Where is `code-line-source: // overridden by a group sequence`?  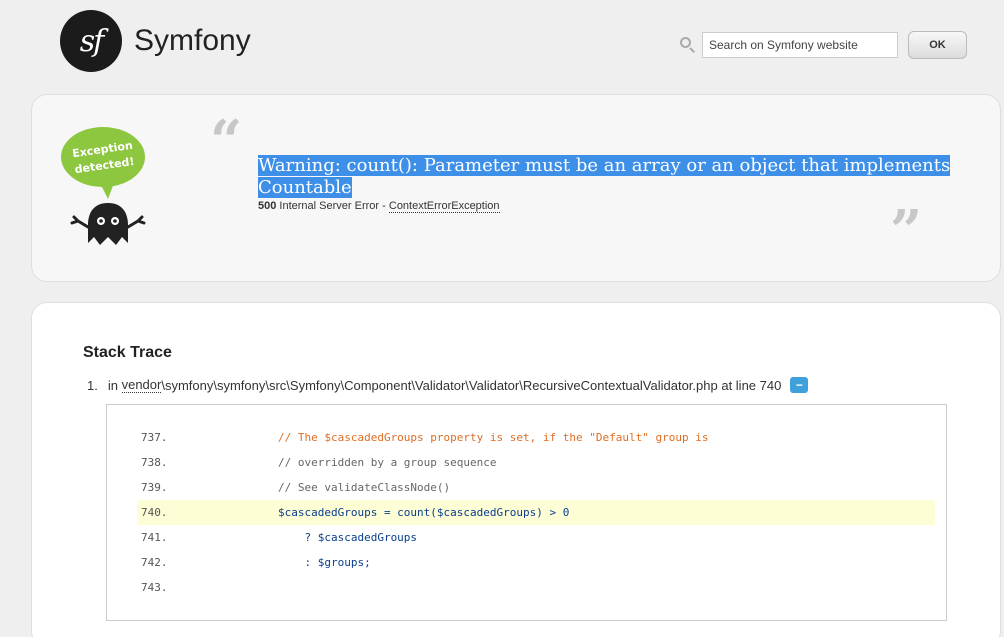
code-line-source: // overridden by a group sequence is located at coordinates (361, 462).